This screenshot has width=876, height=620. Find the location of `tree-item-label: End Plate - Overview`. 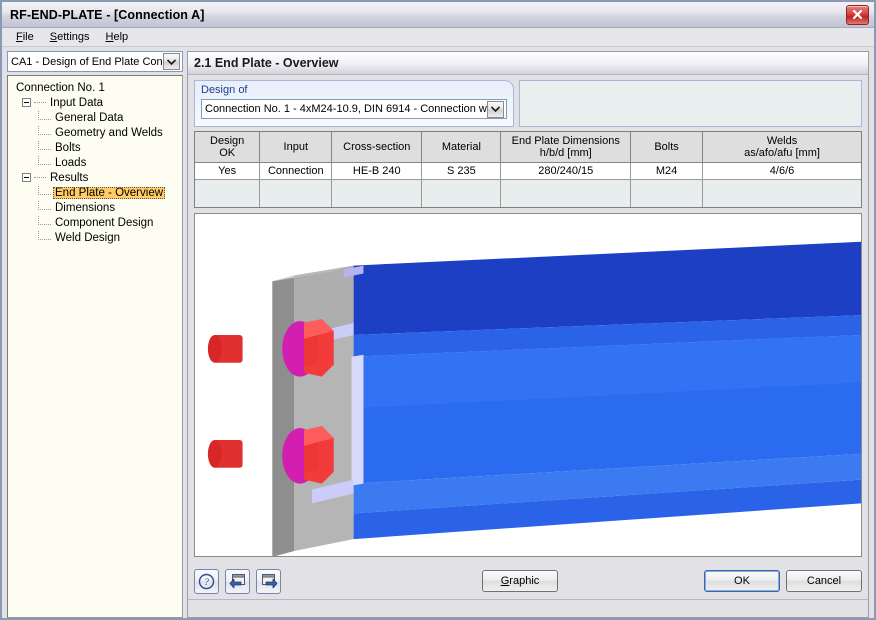

tree-item-label: End Plate - Overview is located at coordinates (109, 192).